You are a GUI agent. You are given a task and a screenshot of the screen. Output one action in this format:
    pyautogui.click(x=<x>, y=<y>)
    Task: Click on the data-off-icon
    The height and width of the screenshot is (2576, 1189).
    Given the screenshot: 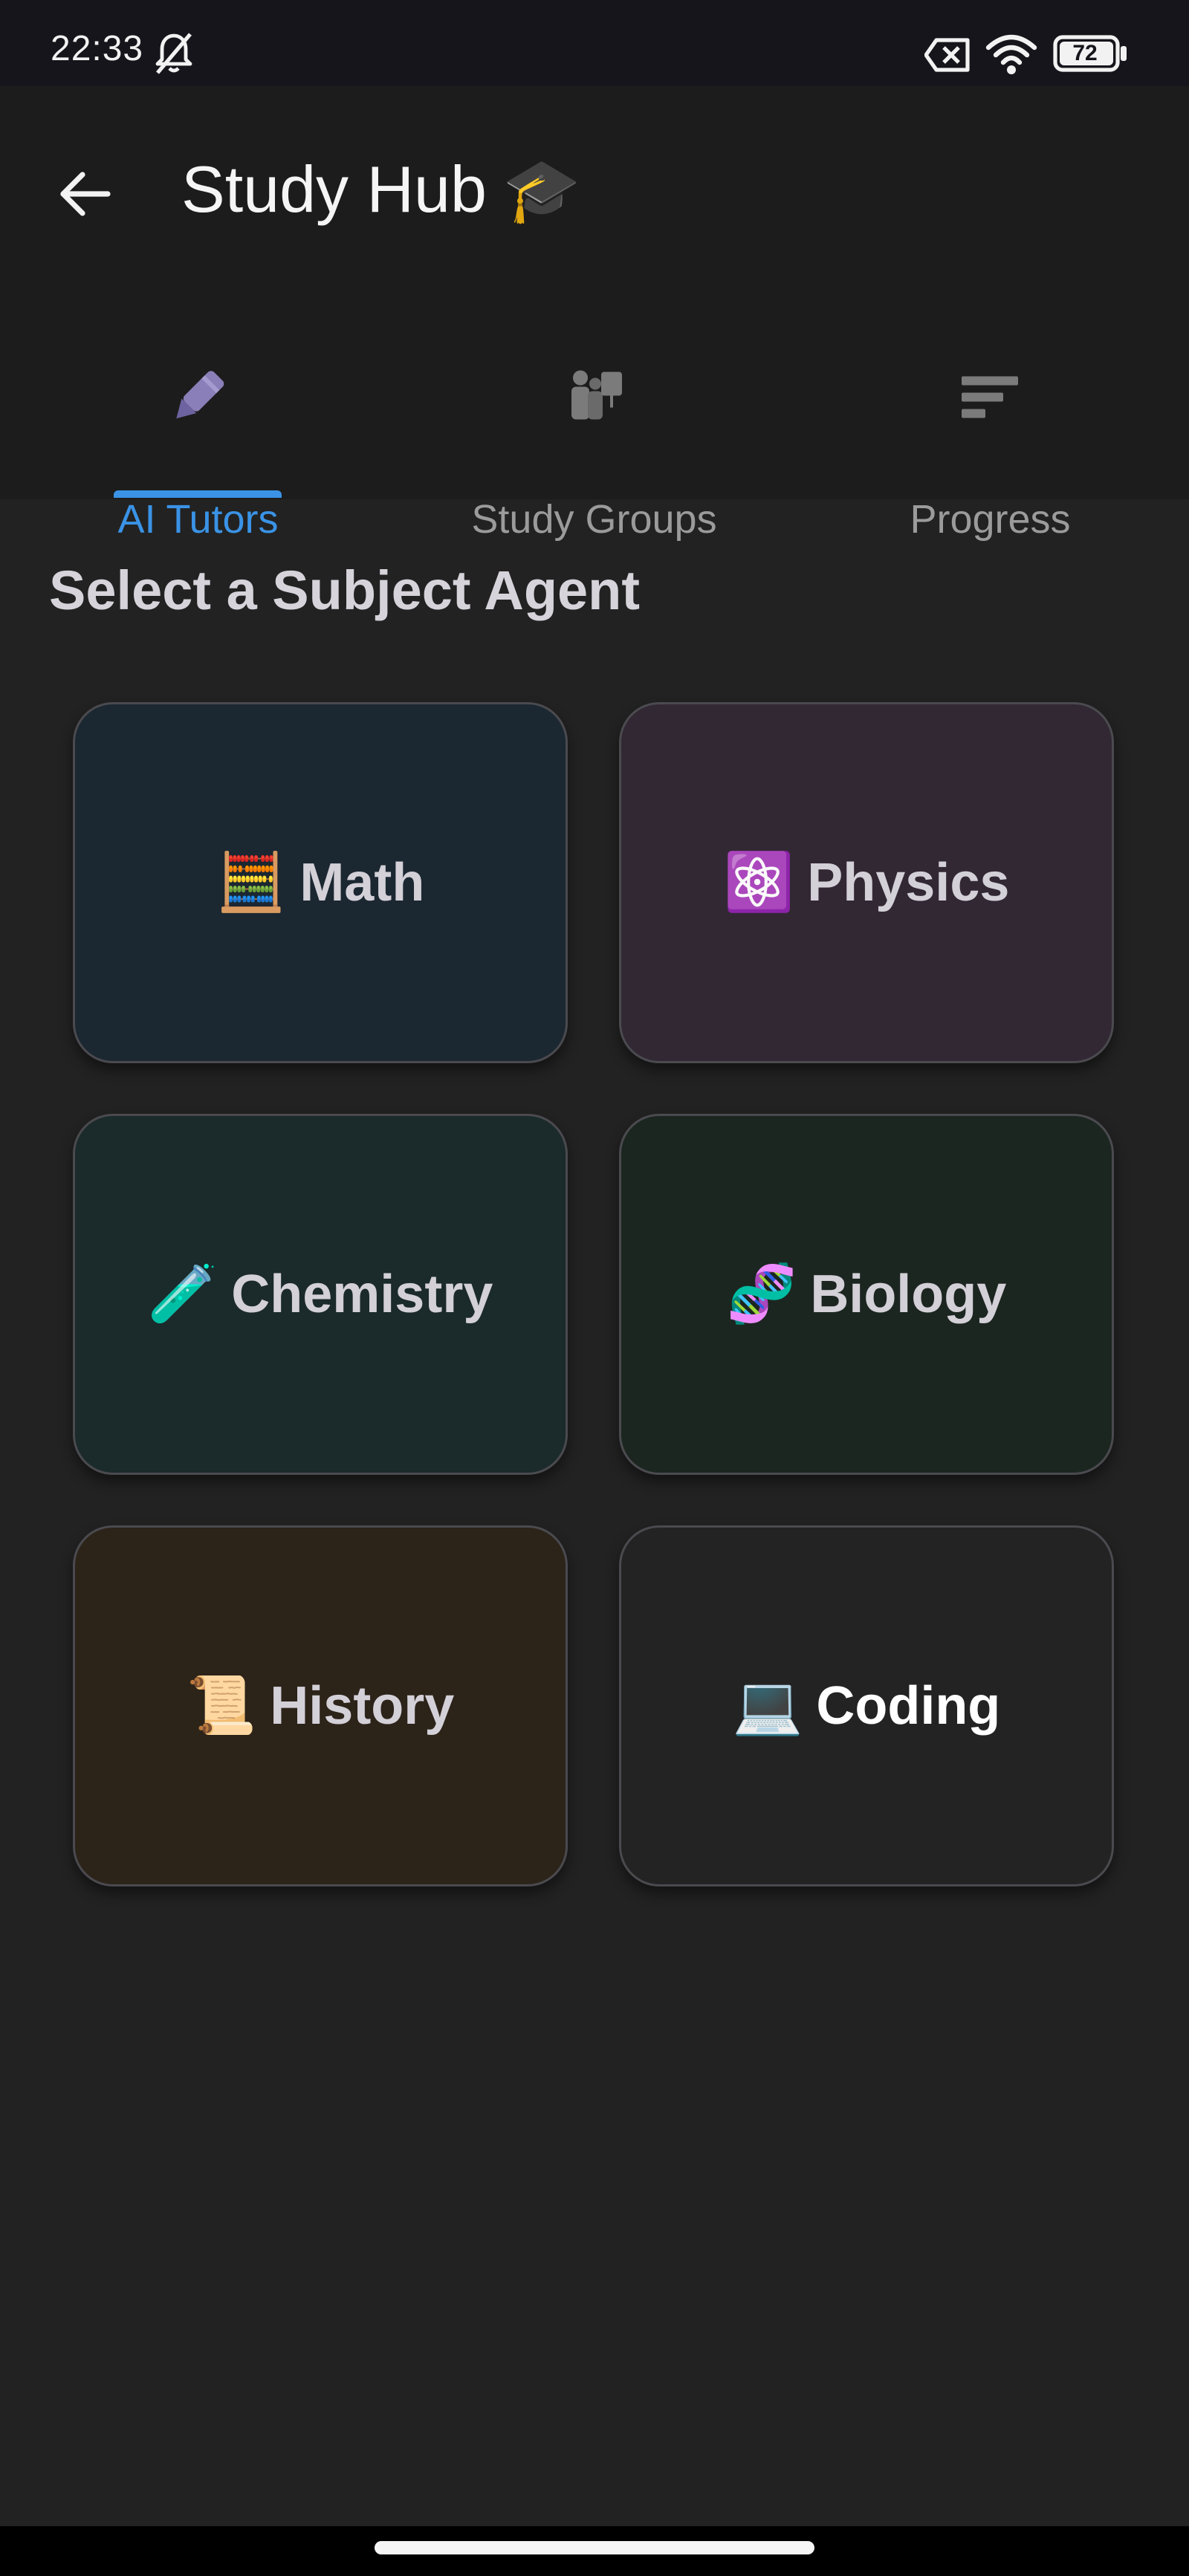 What is the action you would take?
    pyautogui.click(x=948, y=57)
    